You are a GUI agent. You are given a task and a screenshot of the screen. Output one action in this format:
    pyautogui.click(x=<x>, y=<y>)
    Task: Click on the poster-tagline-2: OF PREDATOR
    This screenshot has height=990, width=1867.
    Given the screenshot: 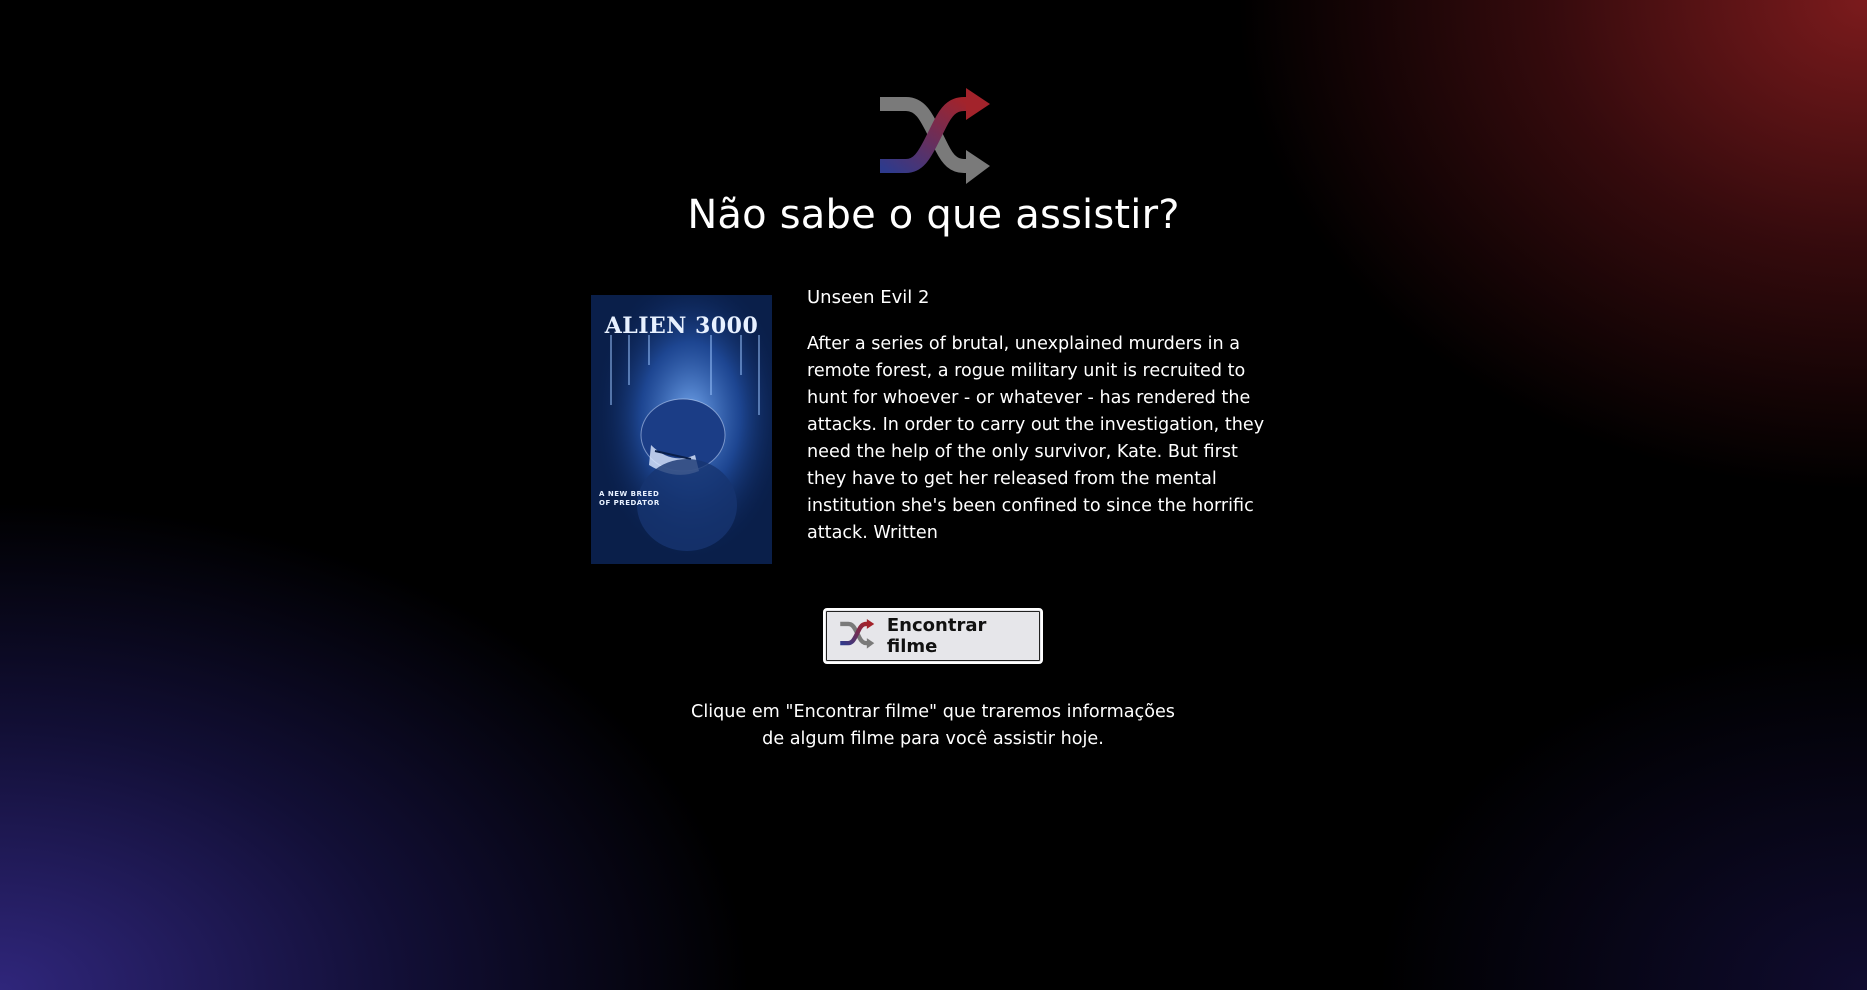 What is the action you would take?
    pyautogui.click(x=629, y=503)
    